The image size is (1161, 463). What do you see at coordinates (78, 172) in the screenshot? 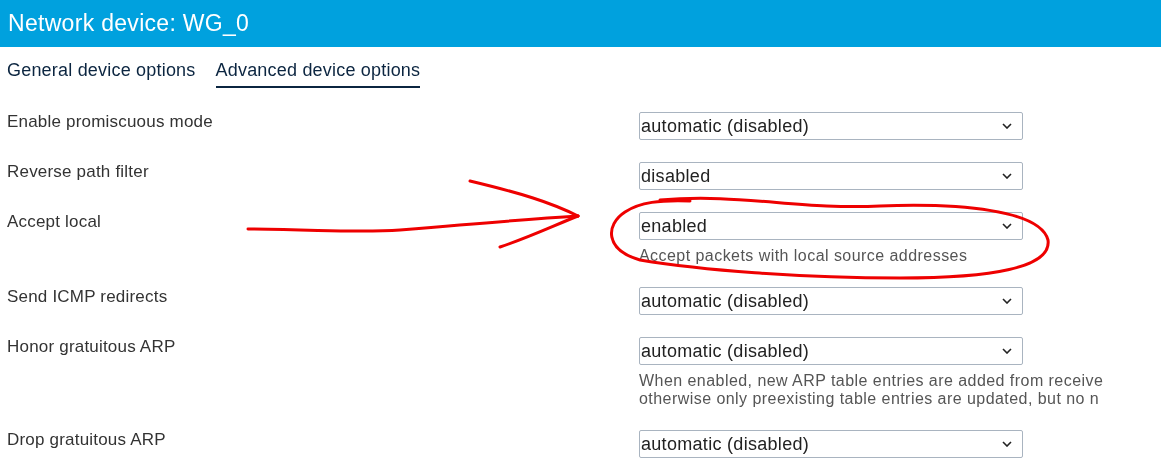
I see `option-label: Reverse path filter` at bounding box center [78, 172].